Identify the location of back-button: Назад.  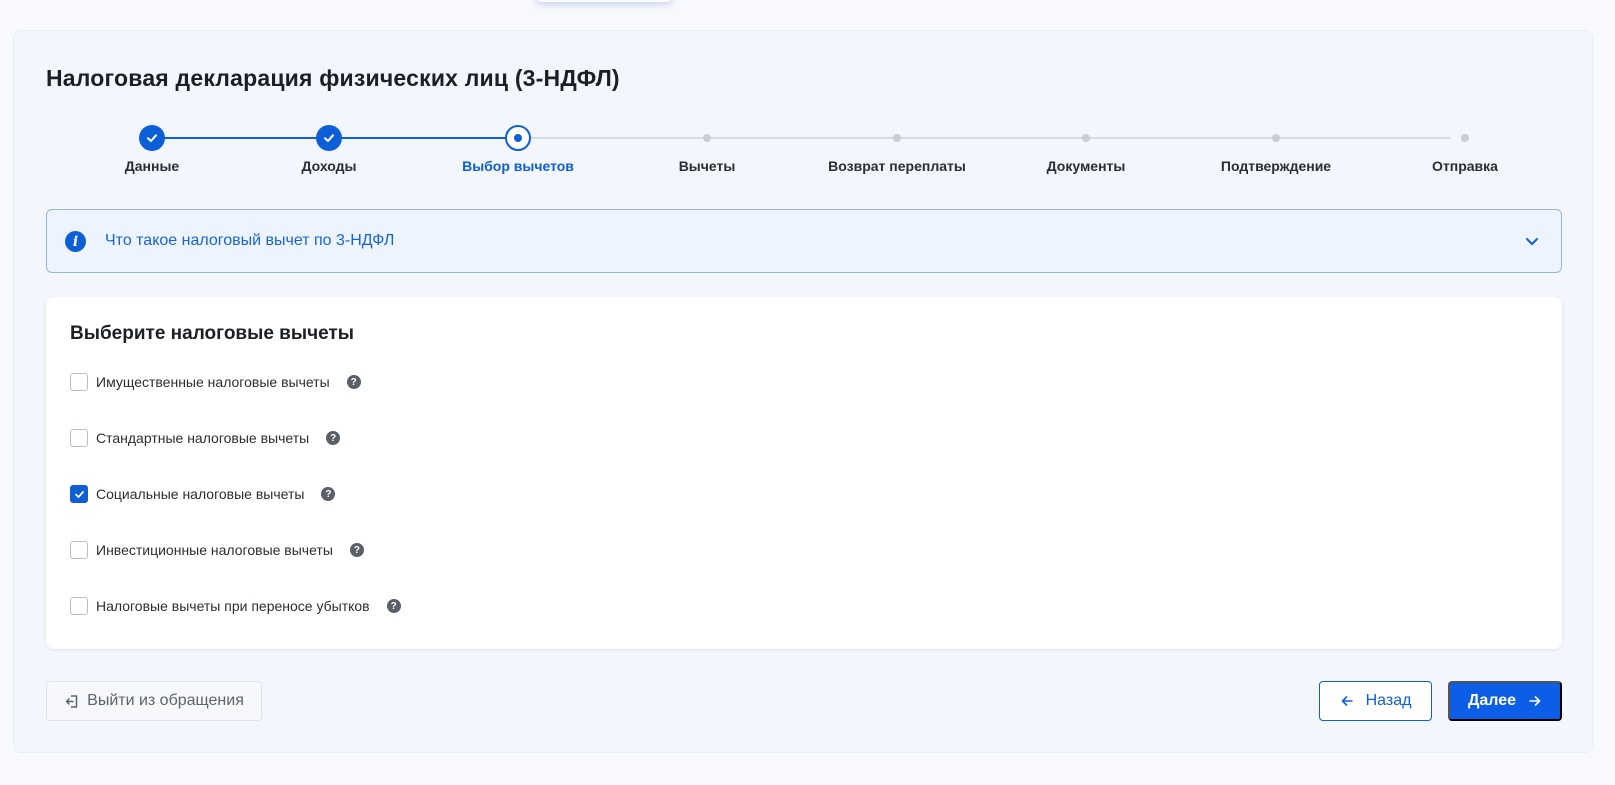
(1375, 701).